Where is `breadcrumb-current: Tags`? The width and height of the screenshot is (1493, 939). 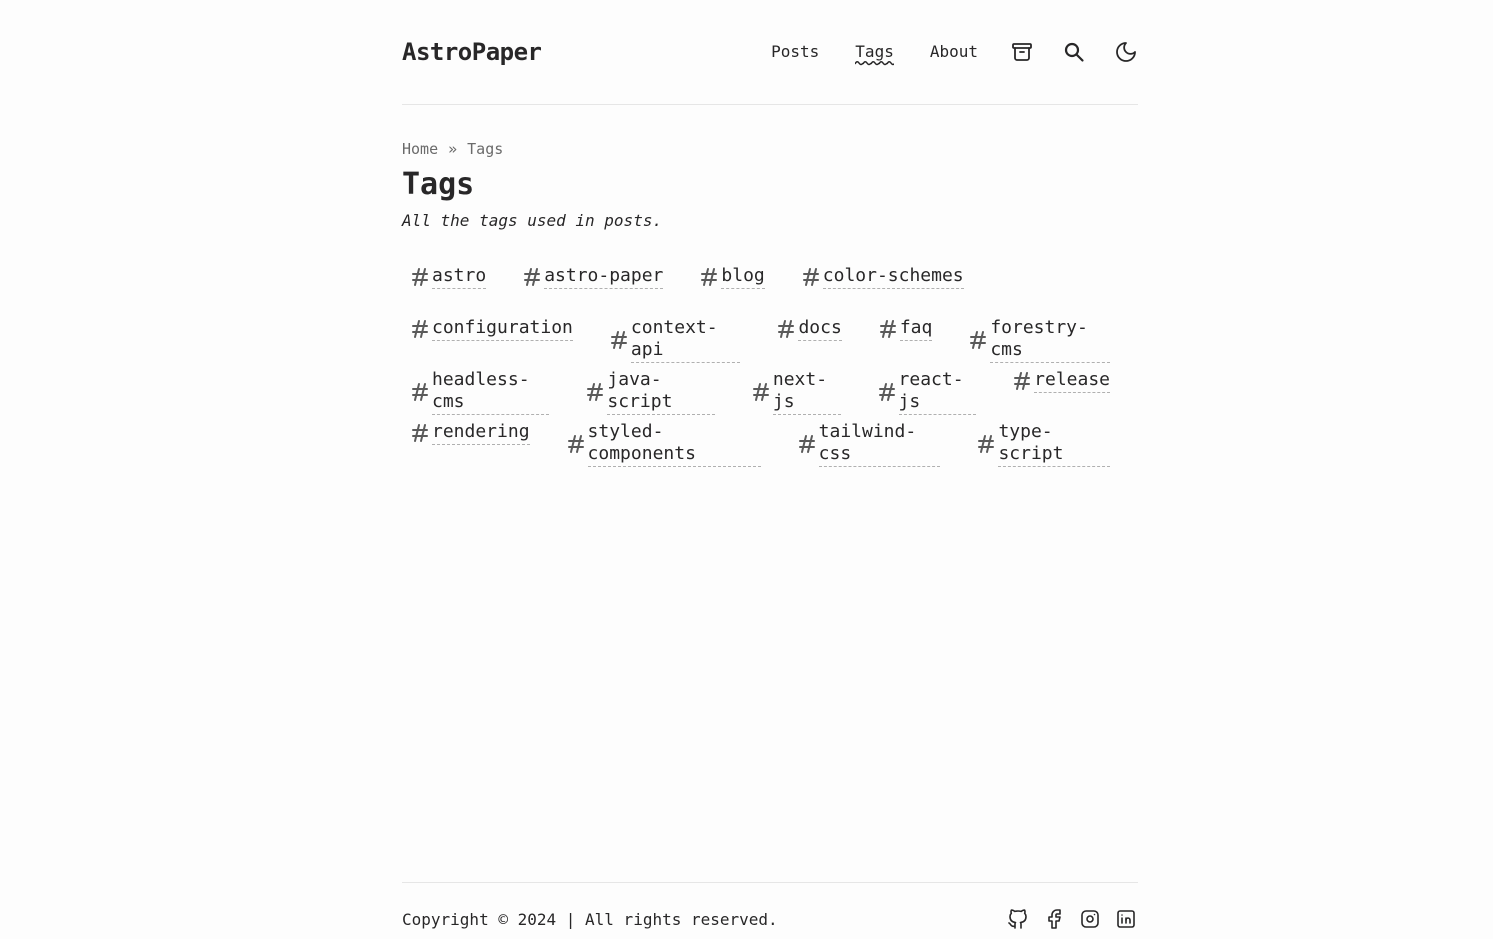 breadcrumb-current: Tags is located at coordinates (485, 149).